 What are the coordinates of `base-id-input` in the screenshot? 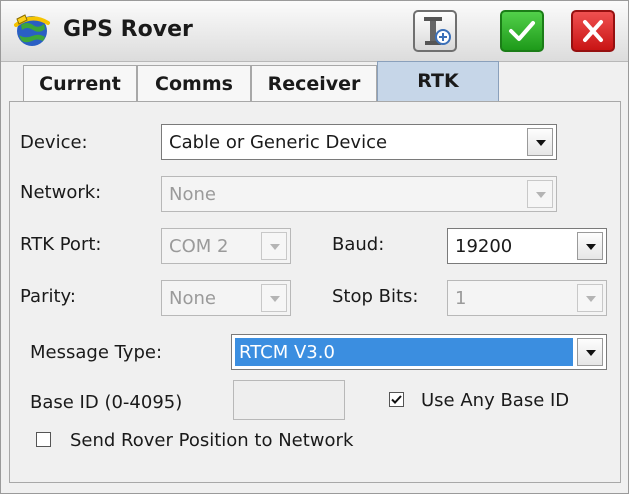 It's located at (289, 400).